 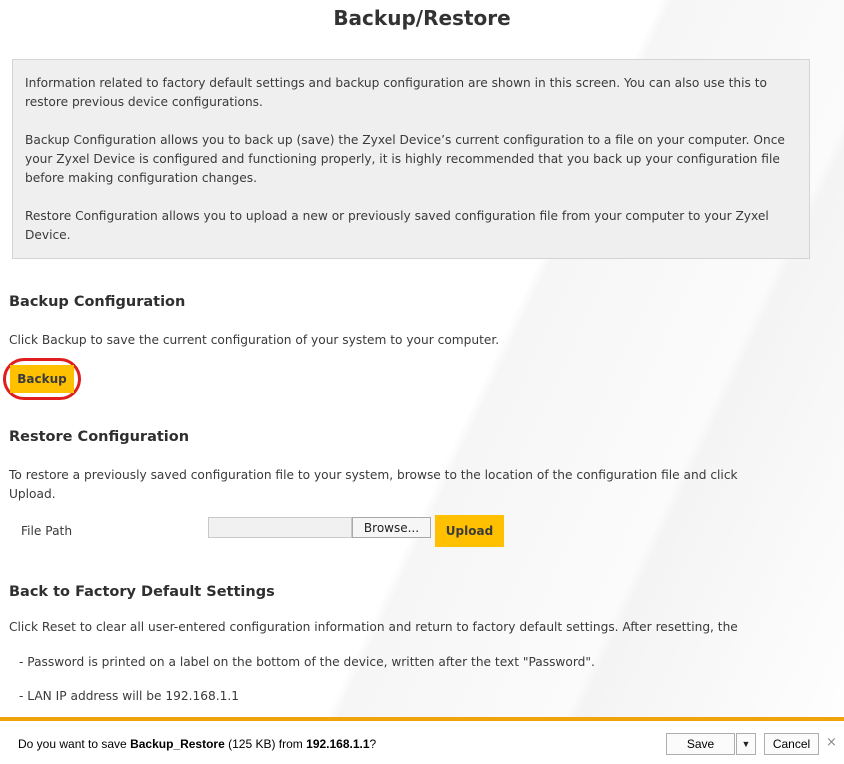 What do you see at coordinates (791, 744) in the screenshot?
I see `cancel-button: Cancel` at bounding box center [791, 744].